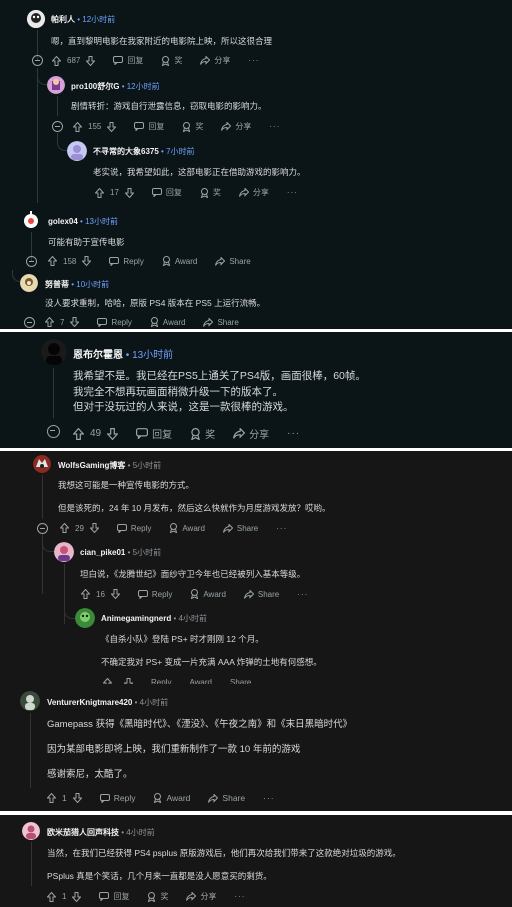 The height and width of the screenshot is (907, 512). Describe the element at coordinates (96, 433) in the screenshot. I see `vote-count: 49` at that location.